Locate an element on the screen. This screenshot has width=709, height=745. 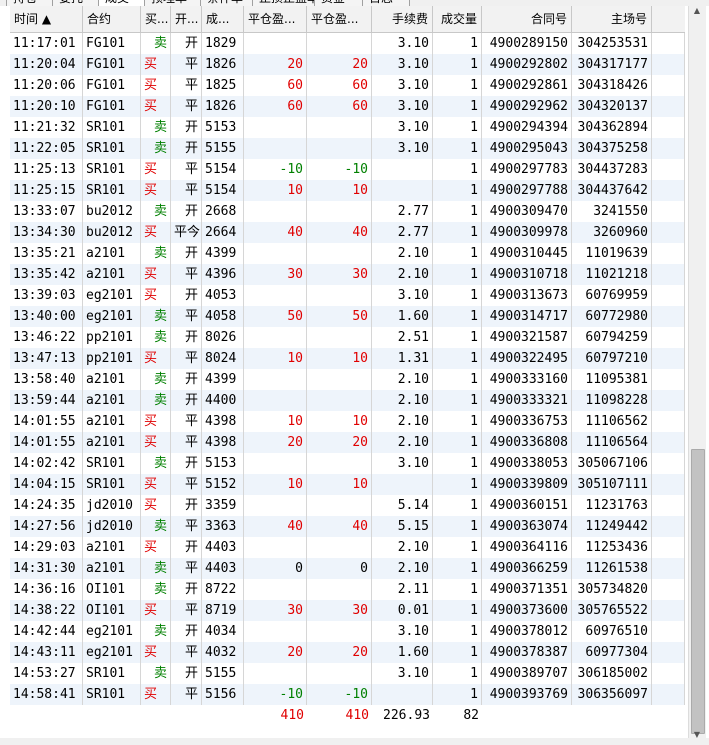
col-order-id-header: 合同号 is located at coordinates (527, 19).